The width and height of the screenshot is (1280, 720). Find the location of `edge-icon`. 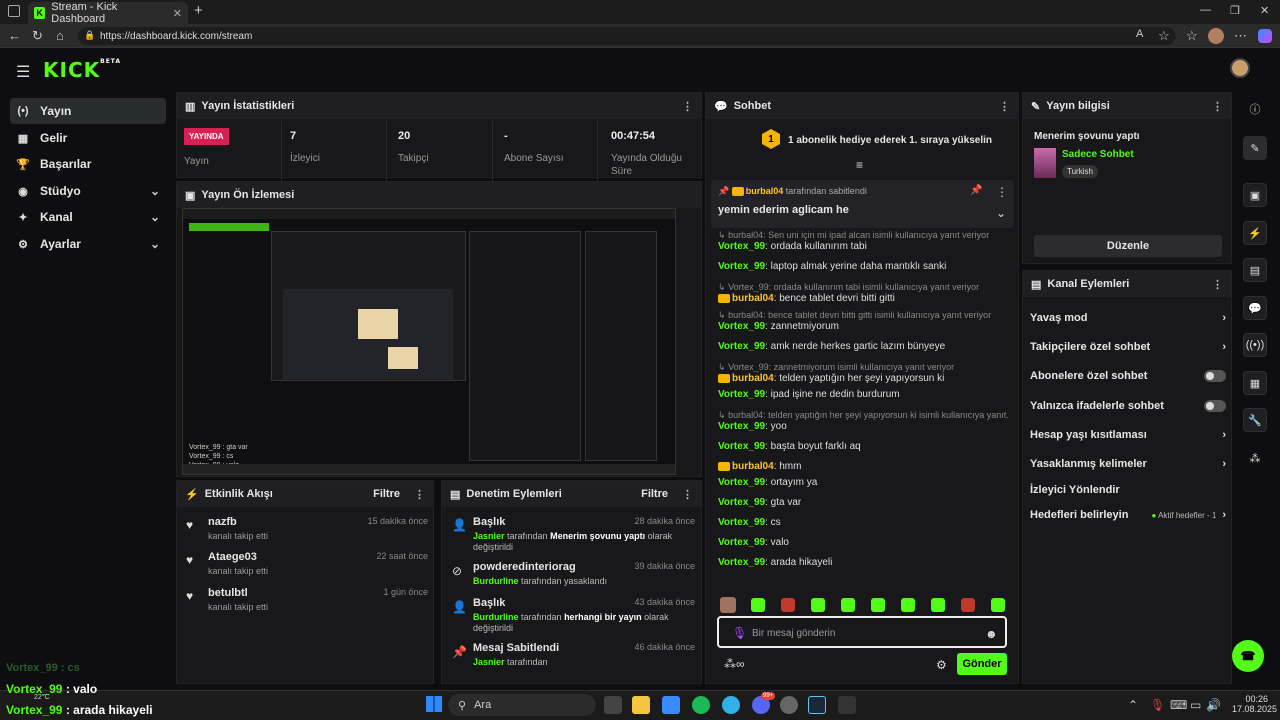

edge-icon is located at coordinates (731, 705).